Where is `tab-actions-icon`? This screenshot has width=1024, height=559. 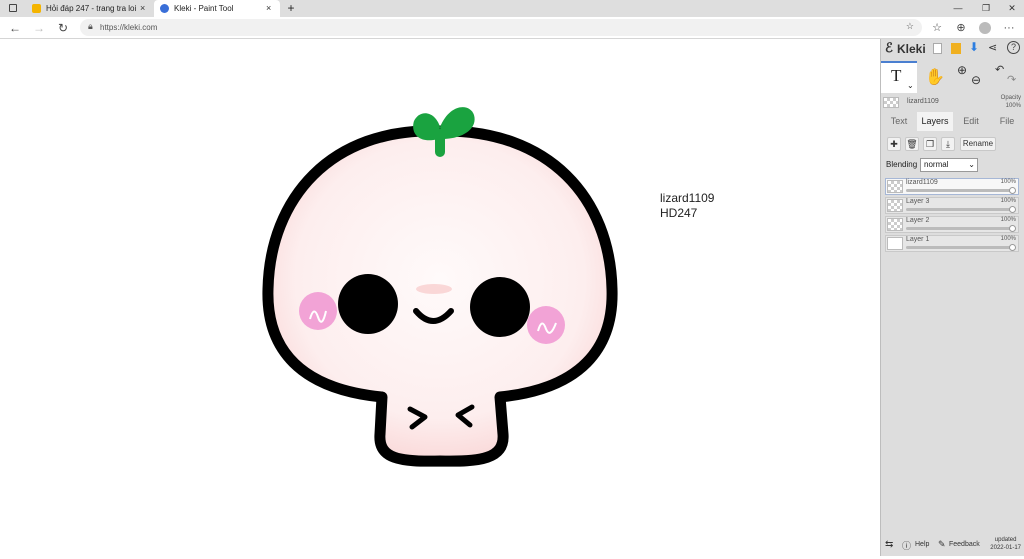 tab-actions-icon is located at coordinates (13, 8).